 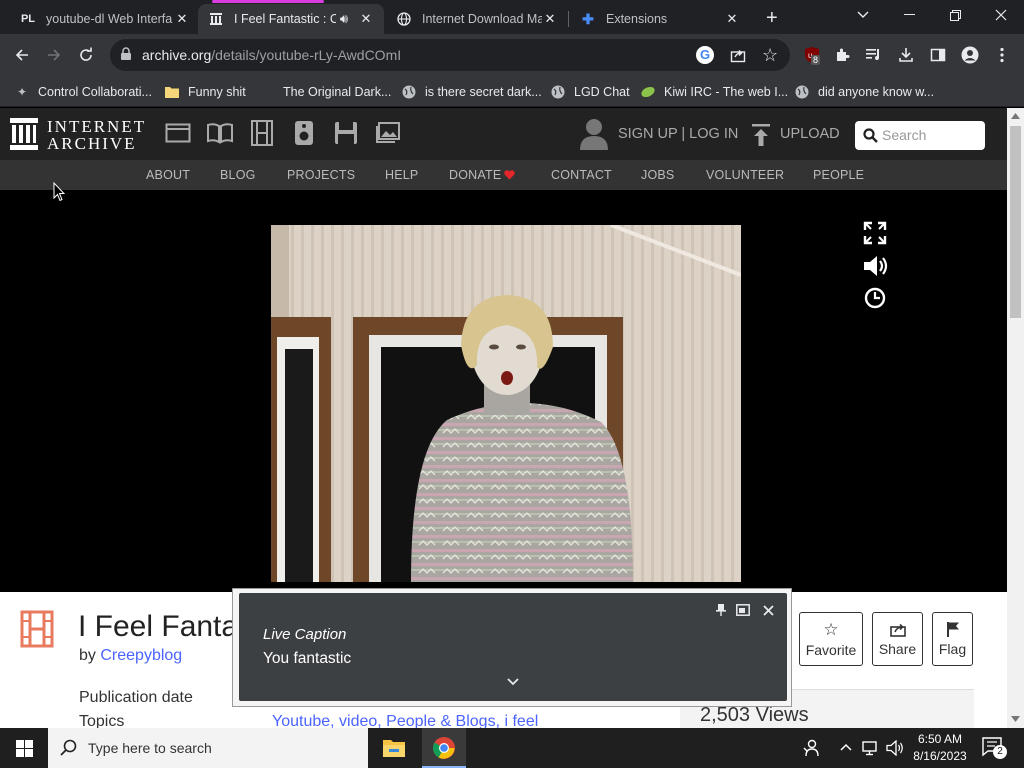 I want to click on upload-link: UPLOAD, so click(x=810, y=134).